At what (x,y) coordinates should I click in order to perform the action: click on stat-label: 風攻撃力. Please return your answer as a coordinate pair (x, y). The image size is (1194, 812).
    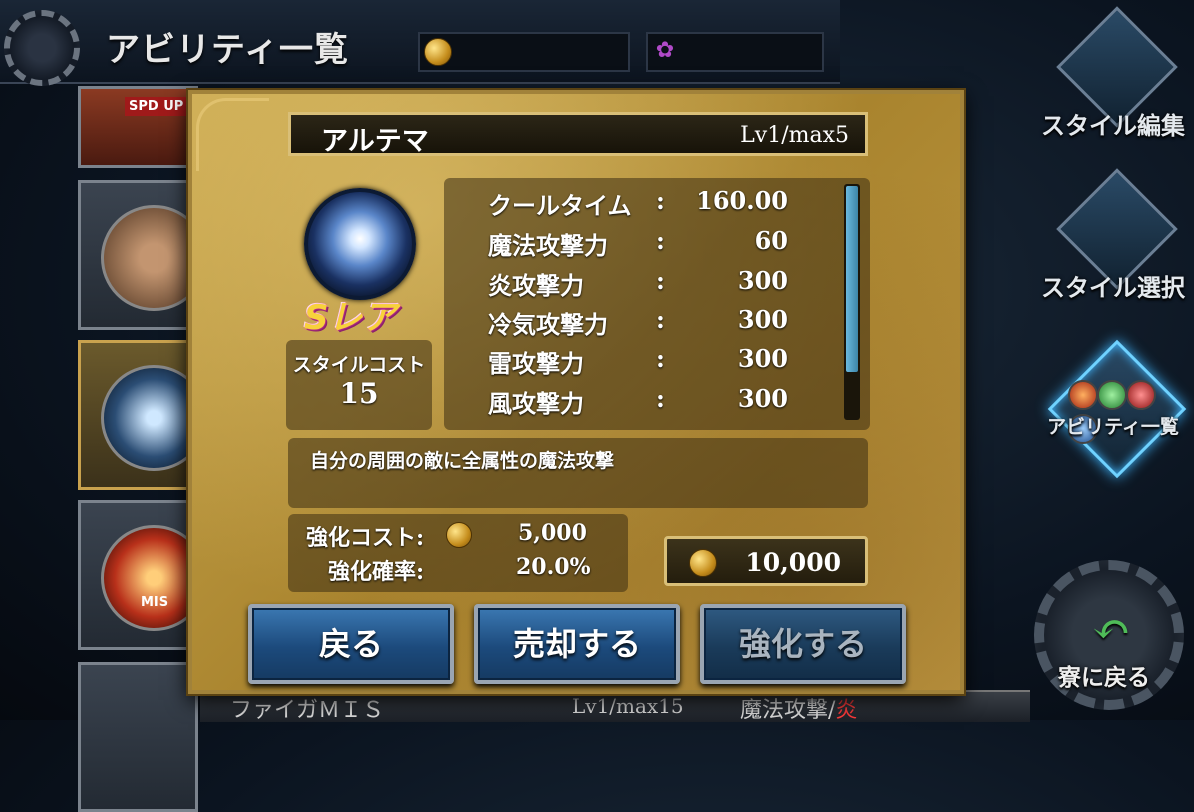
    Looking at the image, I should click on (536, 403).